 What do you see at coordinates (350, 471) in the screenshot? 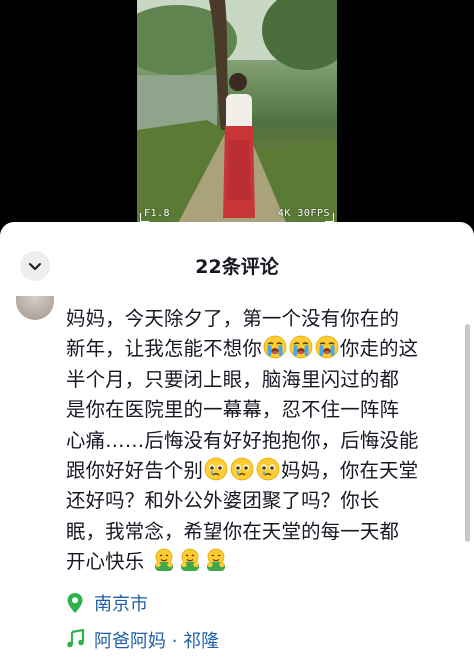
I see `comment-line-text: 妈妈，你在天堂` at bounding box center [350, 471].